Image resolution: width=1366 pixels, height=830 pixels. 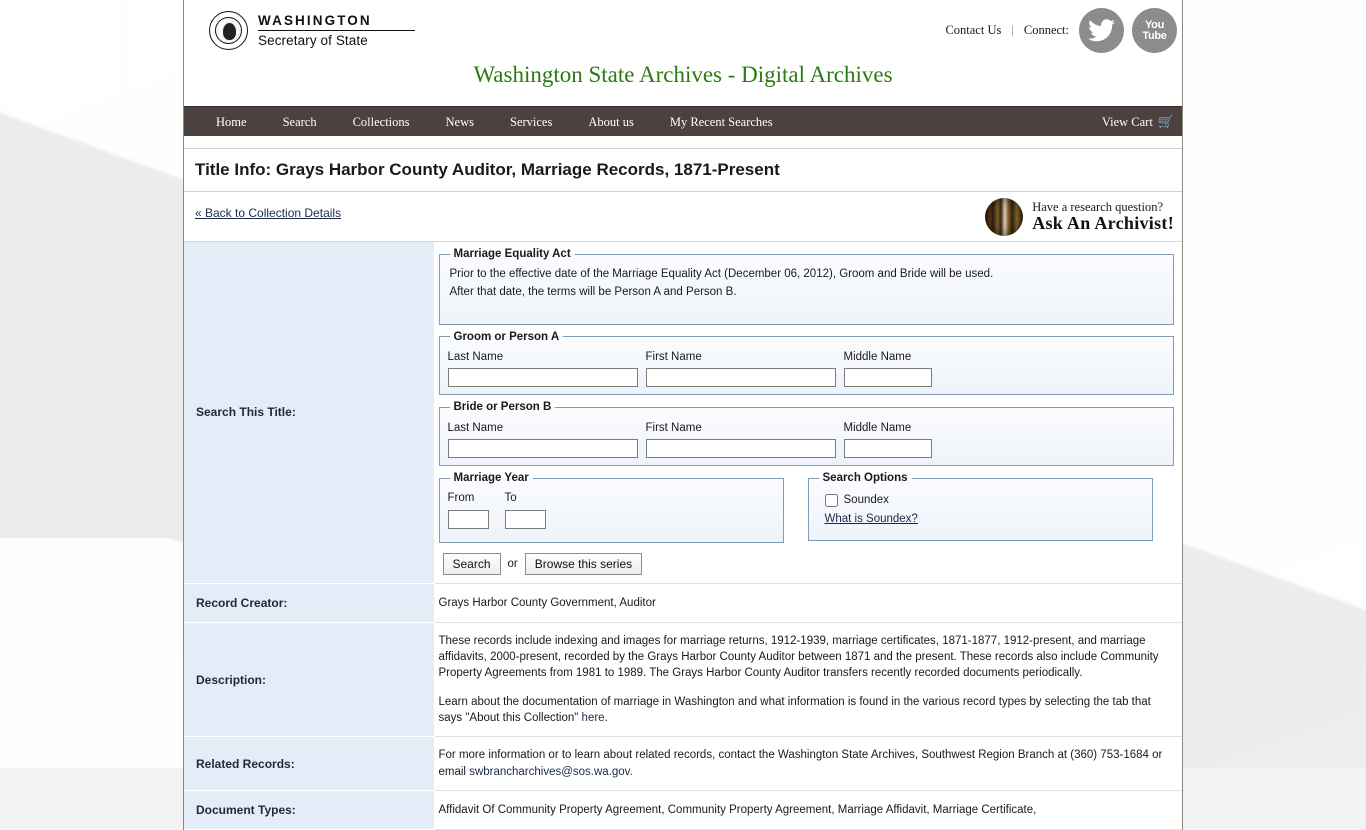 I want to click on brand-text: WASHINGTON Secretary of State, so click(x=336, y=30).